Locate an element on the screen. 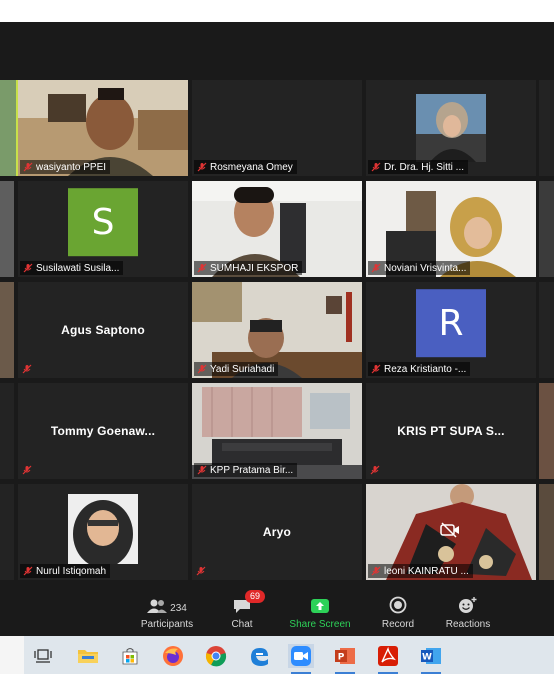 The width and height of the screenshot is (554, 674). participant-name: wasiyanto PPEI is located at coordinates (71, 167).